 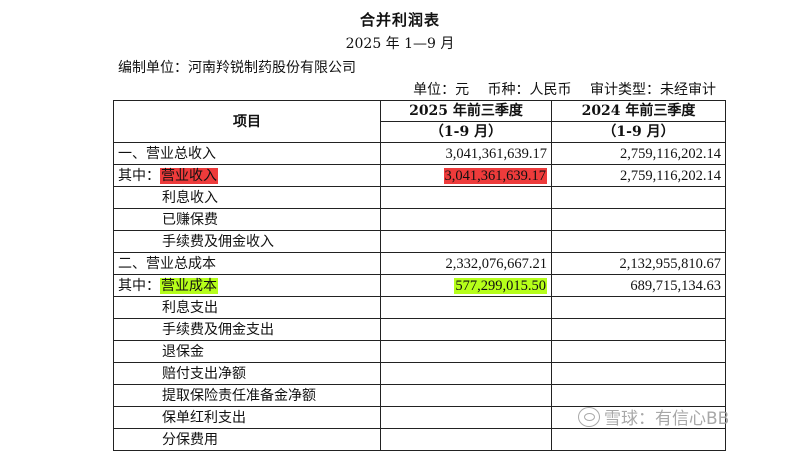 What do you see at coordinates (189, 285) in the screenshot?
I see `row-name: 营业成本` at bounding box center [189, 285].